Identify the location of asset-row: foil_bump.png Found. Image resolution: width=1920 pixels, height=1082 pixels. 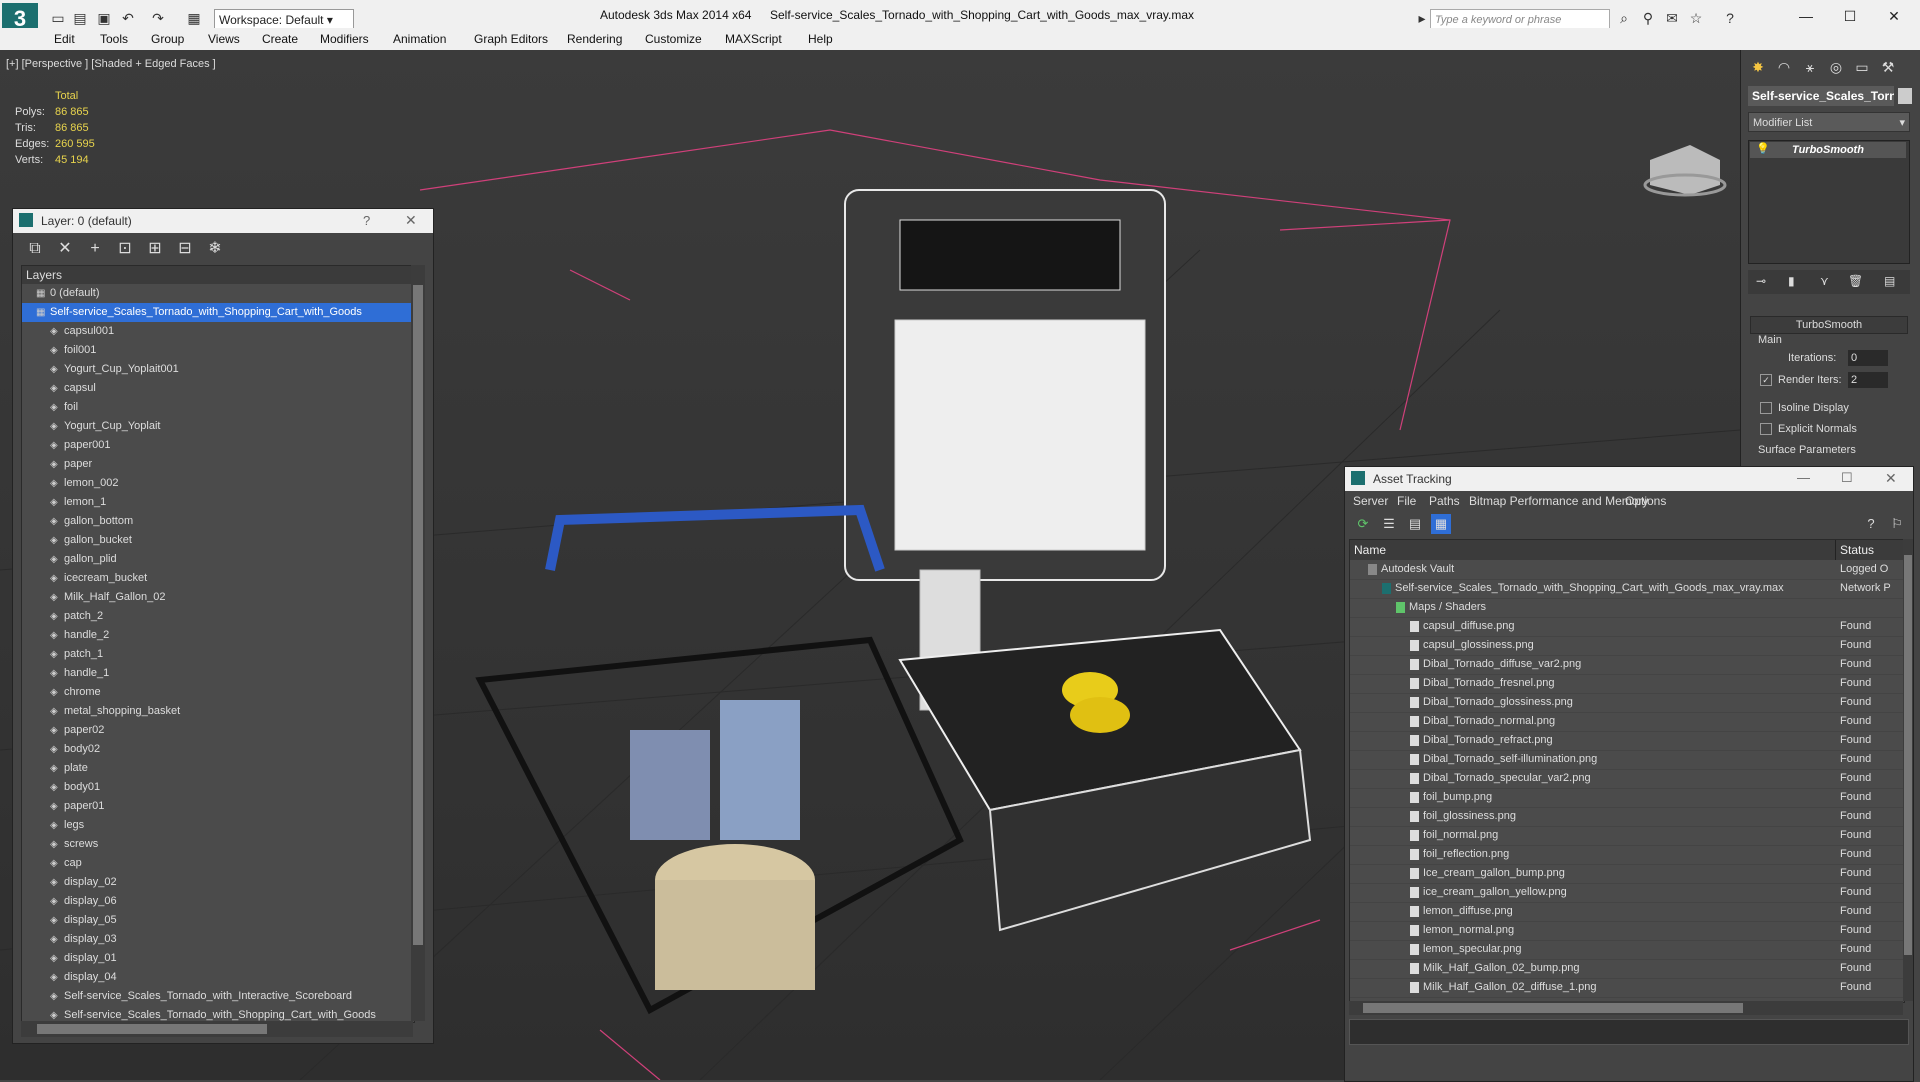
(1627, 798).